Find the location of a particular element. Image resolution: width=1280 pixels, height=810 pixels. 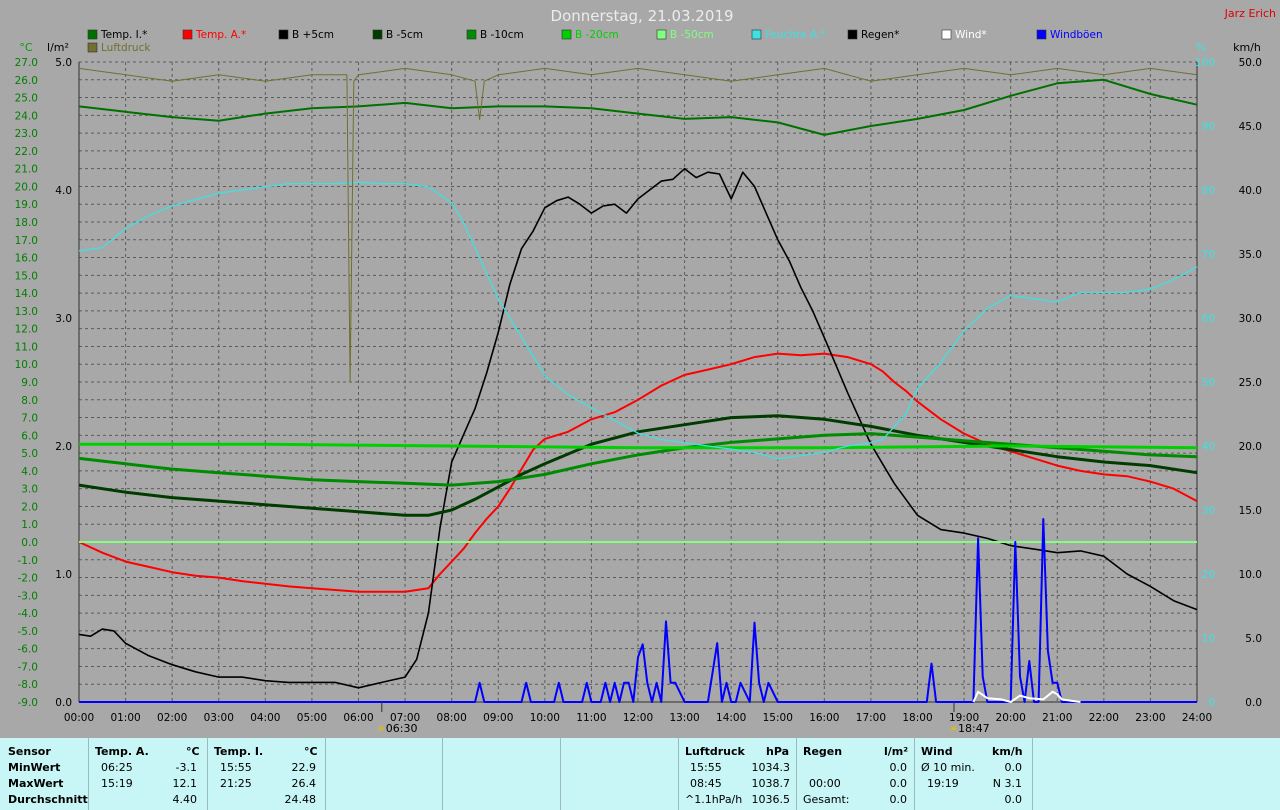

temp-tick-label: 20.0 is located at coordinates (26, 187).